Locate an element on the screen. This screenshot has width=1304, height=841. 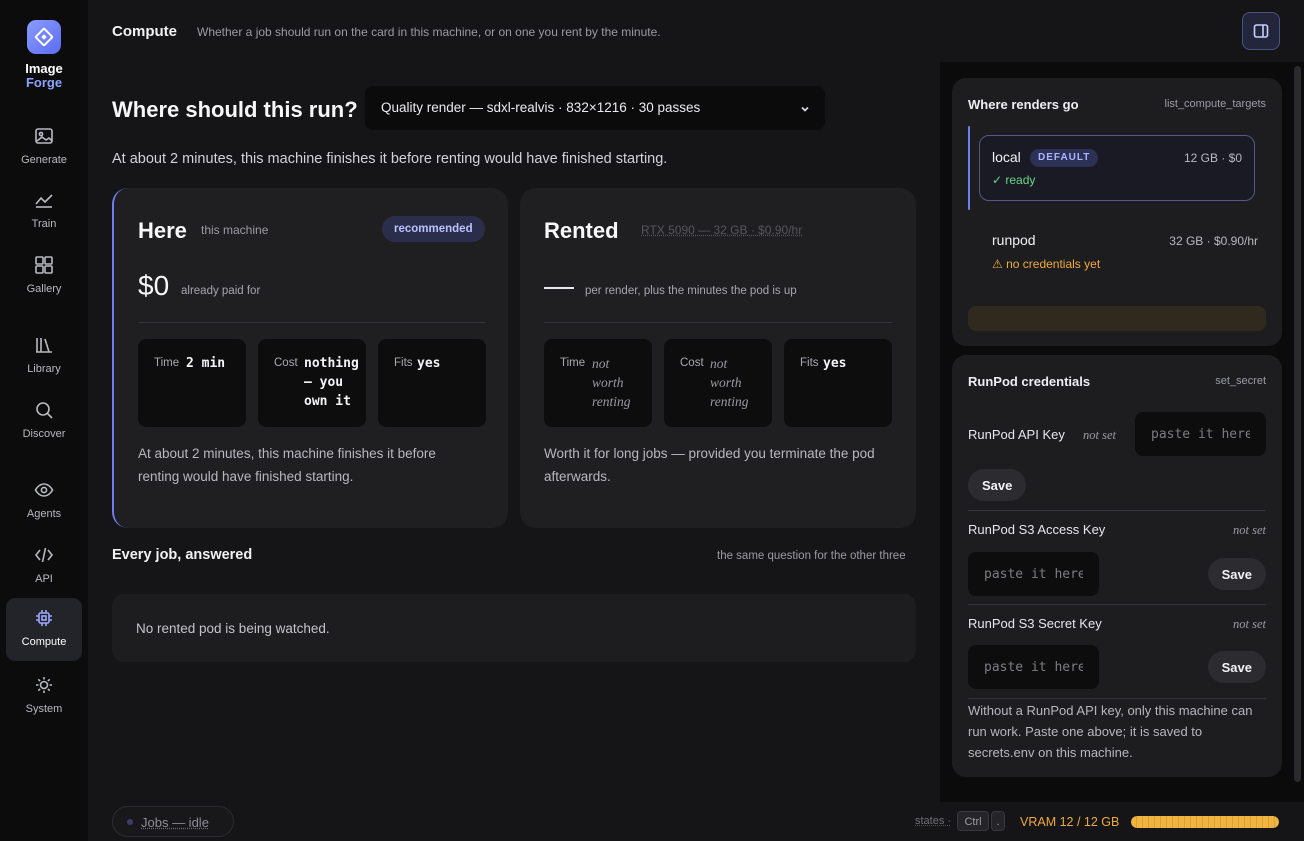
sidebar-item-generate: Generate is located at coordinates (44, 147).